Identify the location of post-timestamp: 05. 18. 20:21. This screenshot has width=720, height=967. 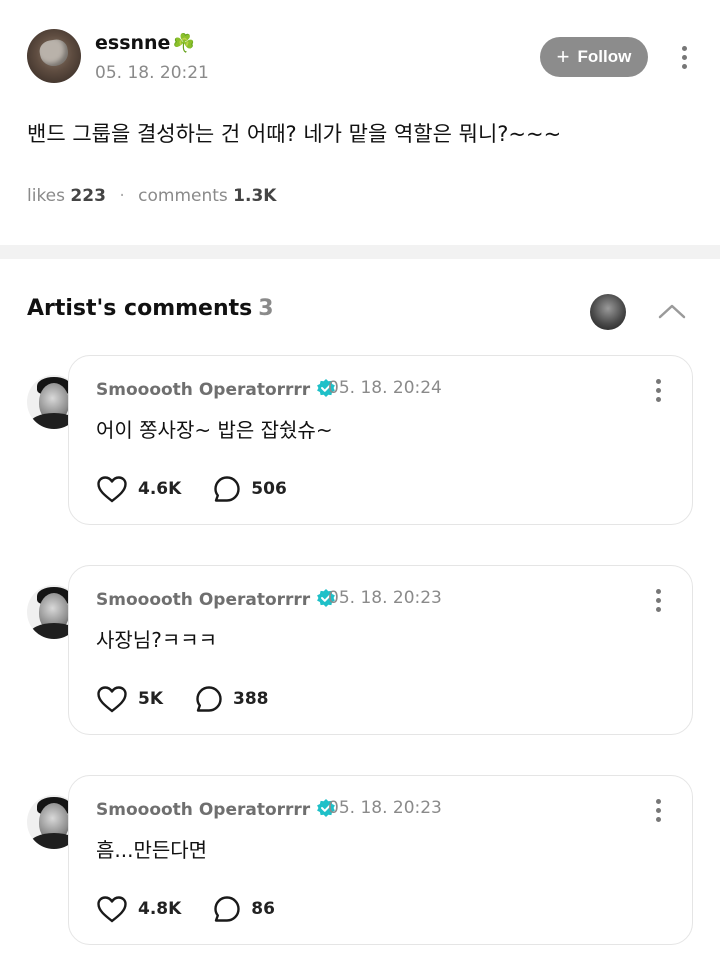
(152, 73).